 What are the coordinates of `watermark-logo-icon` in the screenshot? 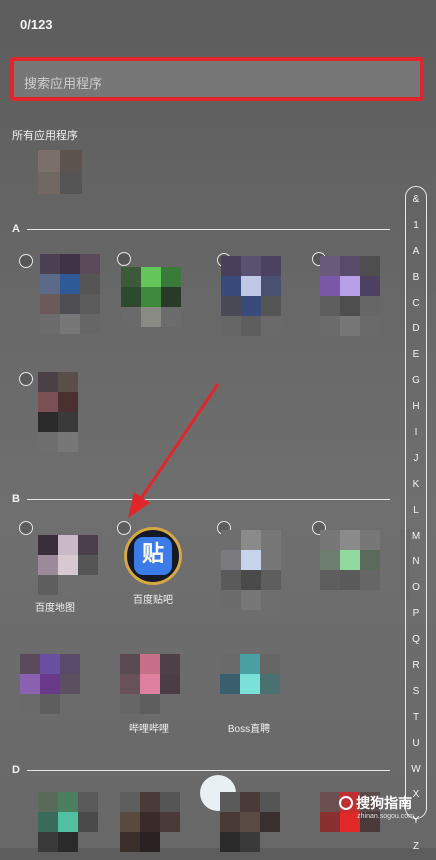 It's located at (346, 803).